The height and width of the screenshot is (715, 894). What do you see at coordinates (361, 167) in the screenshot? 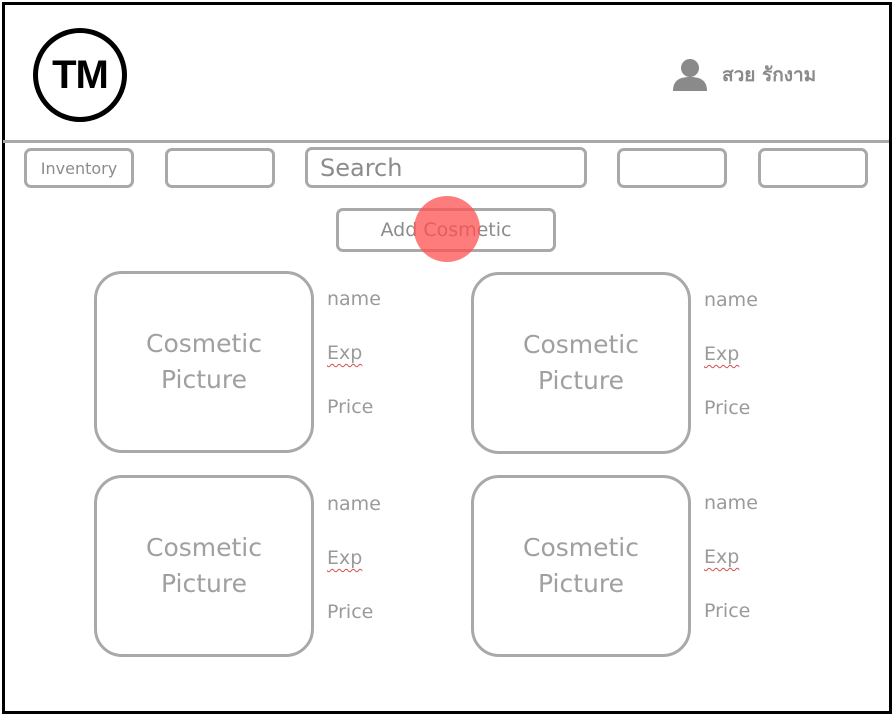
I see `search-placeholder: Search` at bounding box center [361, 167].